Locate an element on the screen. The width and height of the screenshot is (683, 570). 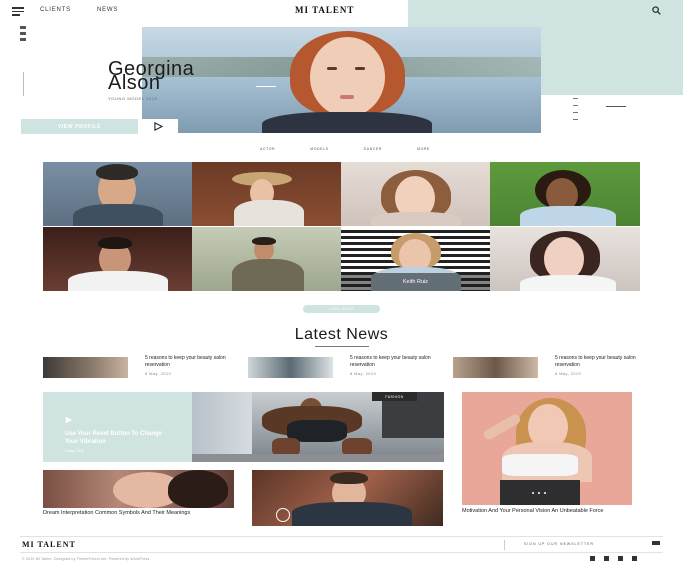
news-item-3-date: 8 May, 2019 is located at coordinates (568, 373).